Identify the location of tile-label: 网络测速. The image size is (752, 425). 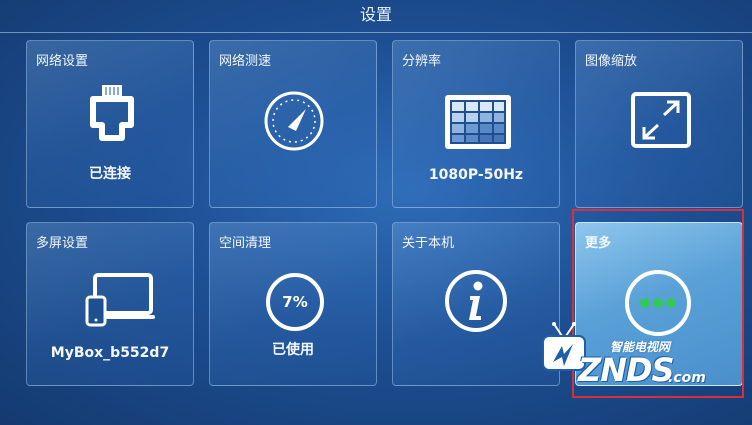
(245, 61).